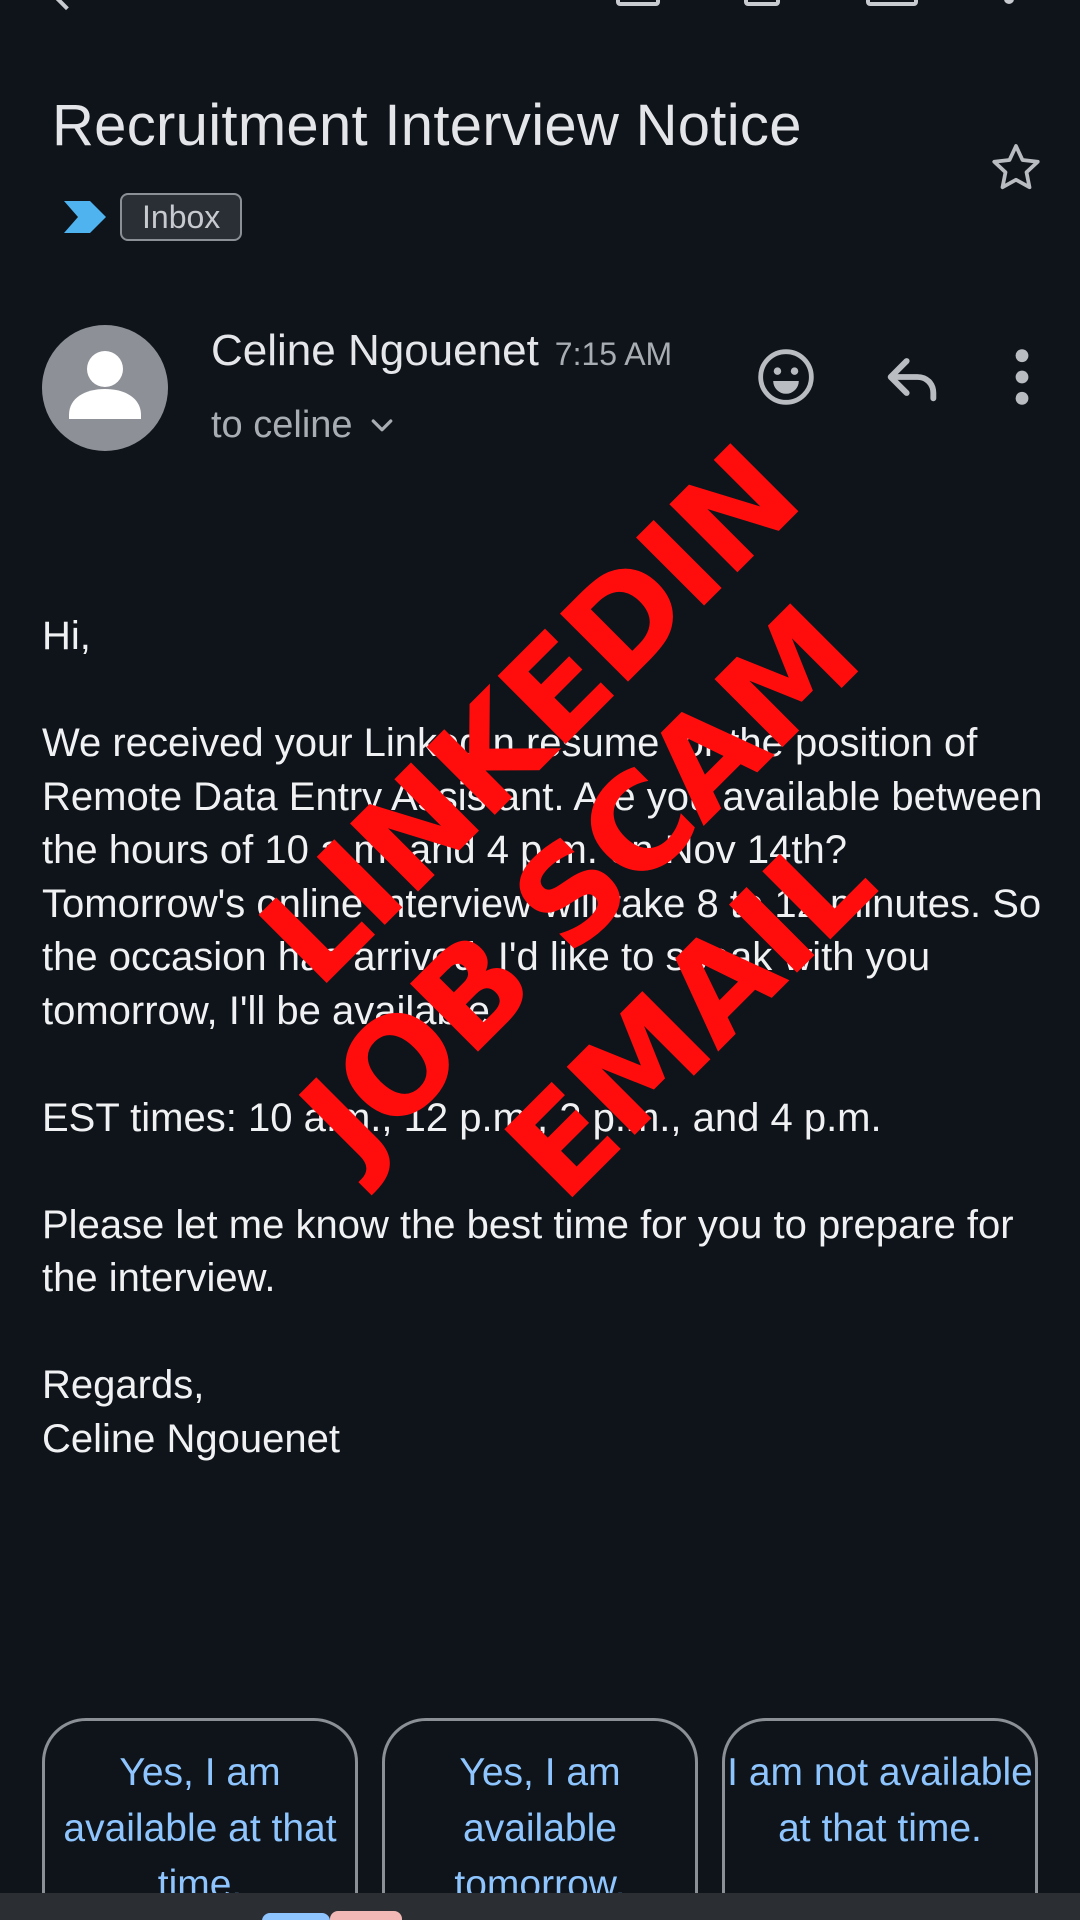 The height and width of the screenshot is (1920, 1080). What do you see at coordinates (880, 1819) in the screenshot?
I see `smart-reply-button: I am not available at that time.` at bounding box center [880, 1819].